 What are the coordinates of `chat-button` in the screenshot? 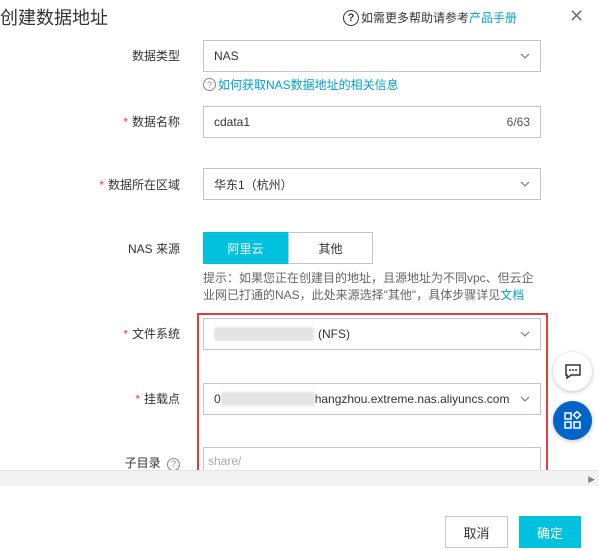 It's located at (572, 371).